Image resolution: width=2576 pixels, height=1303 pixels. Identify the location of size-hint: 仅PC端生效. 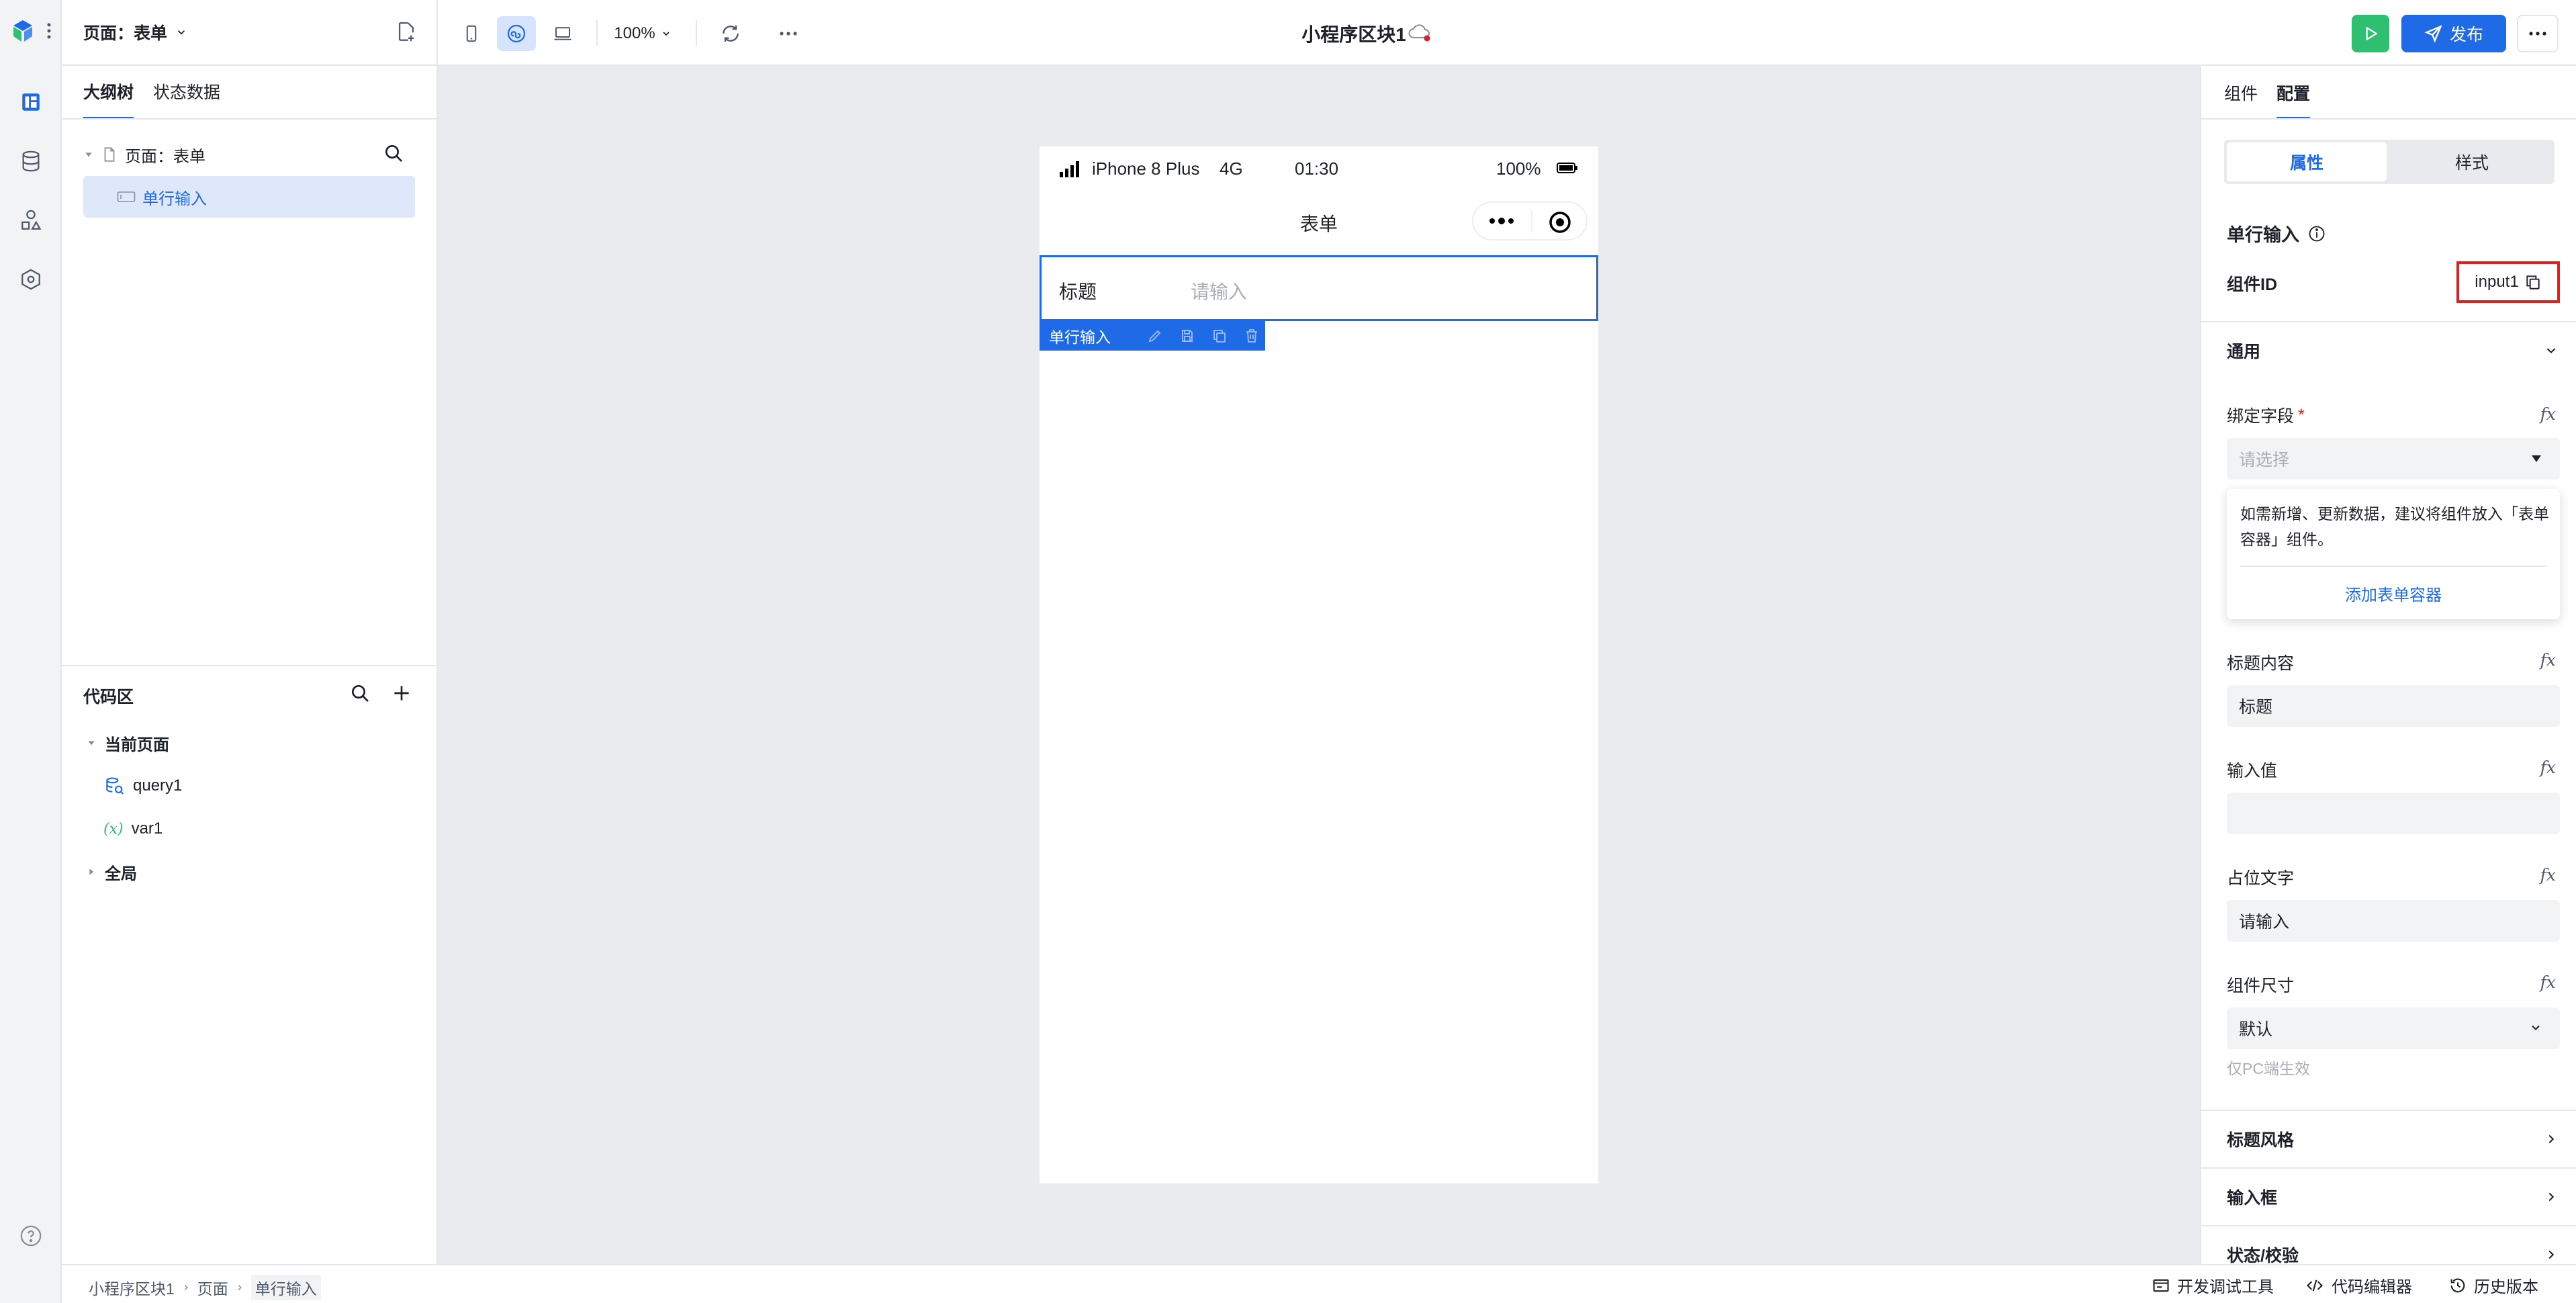
(2268, 1068).